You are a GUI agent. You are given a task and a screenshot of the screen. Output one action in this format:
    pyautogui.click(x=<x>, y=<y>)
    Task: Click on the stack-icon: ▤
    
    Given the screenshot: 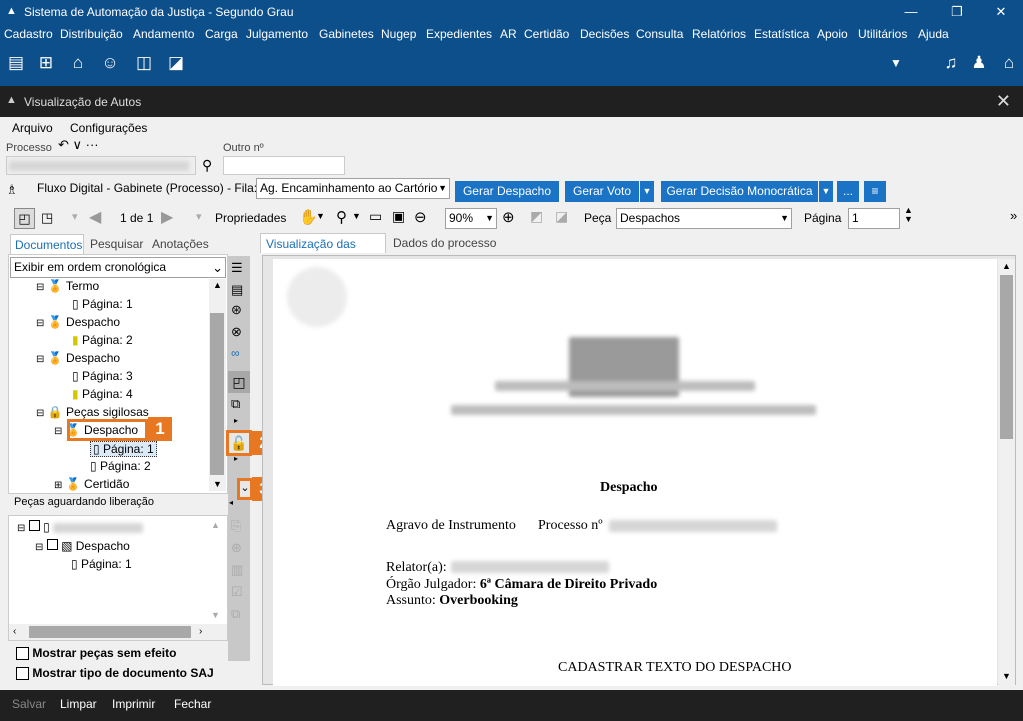 What is the action you would take?
    pyautogui.click(x=237, y=290)
    